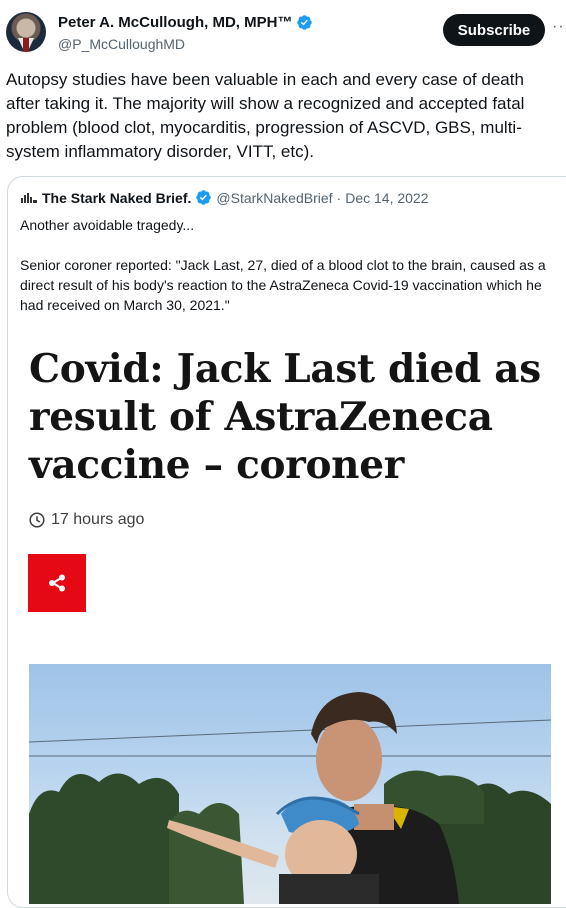  I want to click on author-name-row: Peter A. McCullough, MD, MPH™, so click(185, 22).